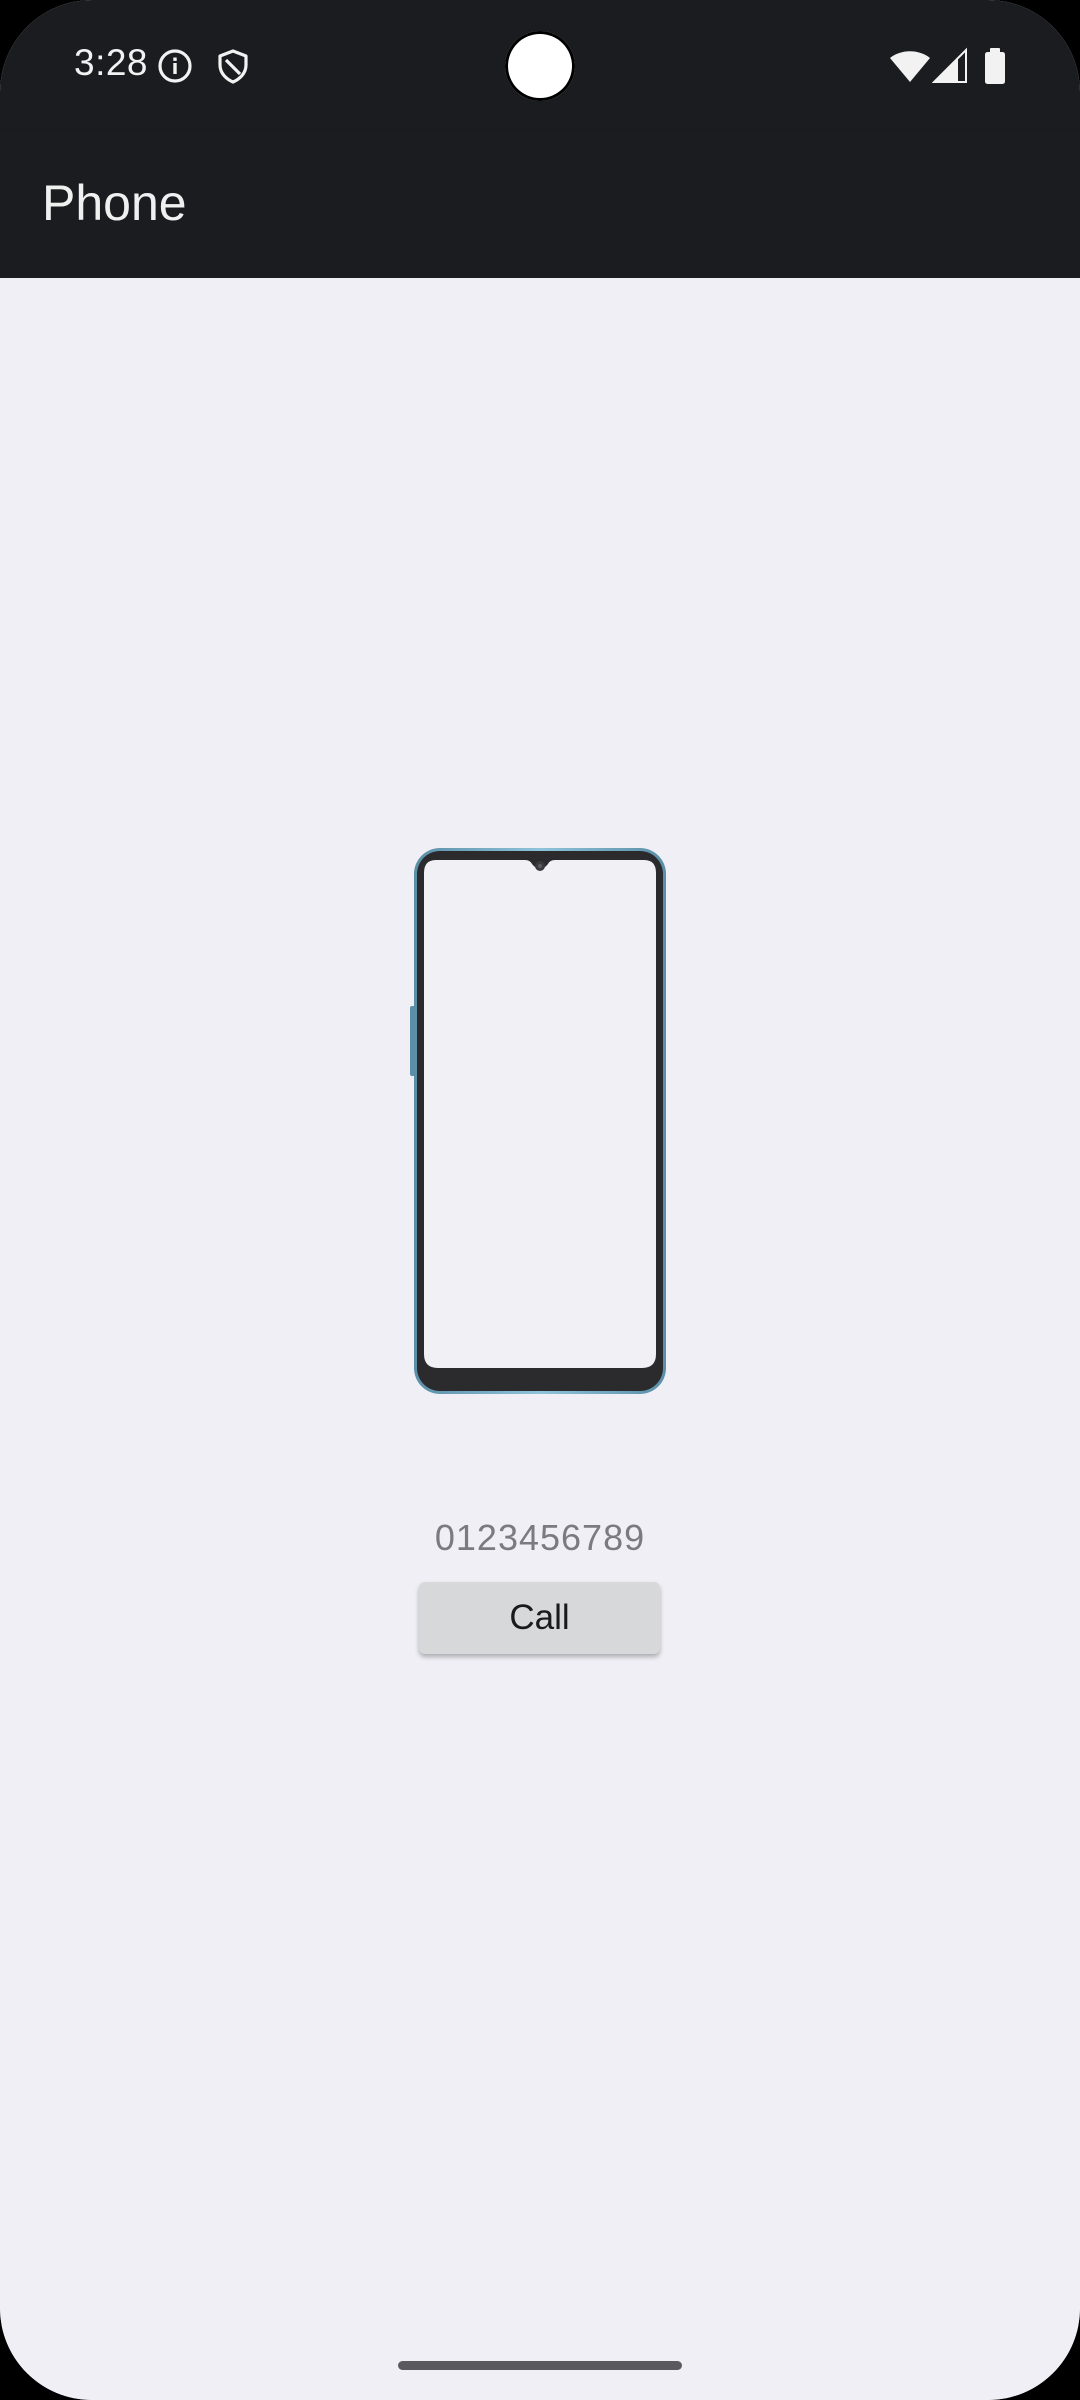 Image resolution: width=1080 pixels, height=2400 pixels. Describe the element at coordinates (910, 66) in the screenshot. I see `wifi-icon` at that location.